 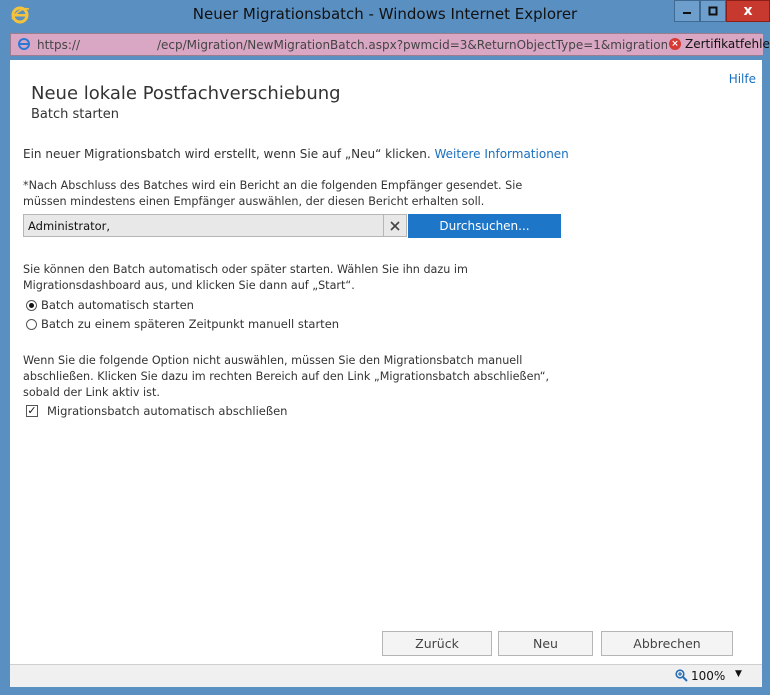 I want to click on restore-icon, so click(x=713, y=11).